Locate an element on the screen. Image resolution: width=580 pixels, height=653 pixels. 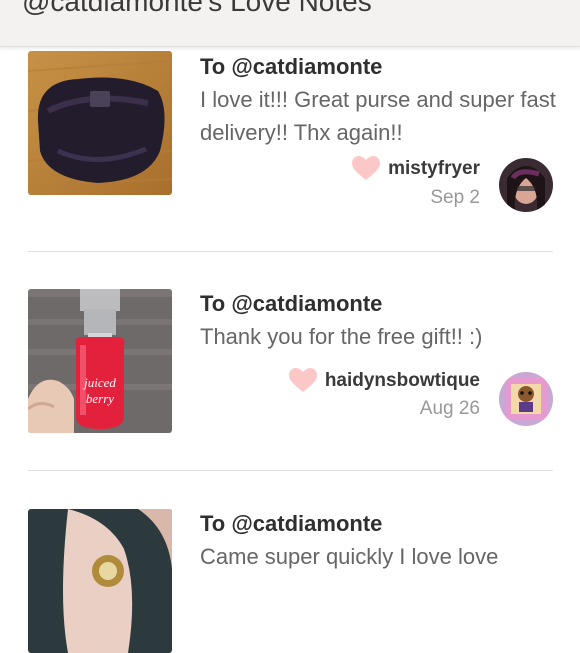
page-title: @catdiamonte's Love Notes is located at coordinates (197, 8).